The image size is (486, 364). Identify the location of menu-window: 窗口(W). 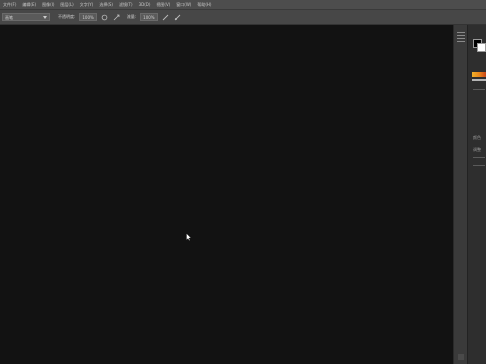
(183, 4).